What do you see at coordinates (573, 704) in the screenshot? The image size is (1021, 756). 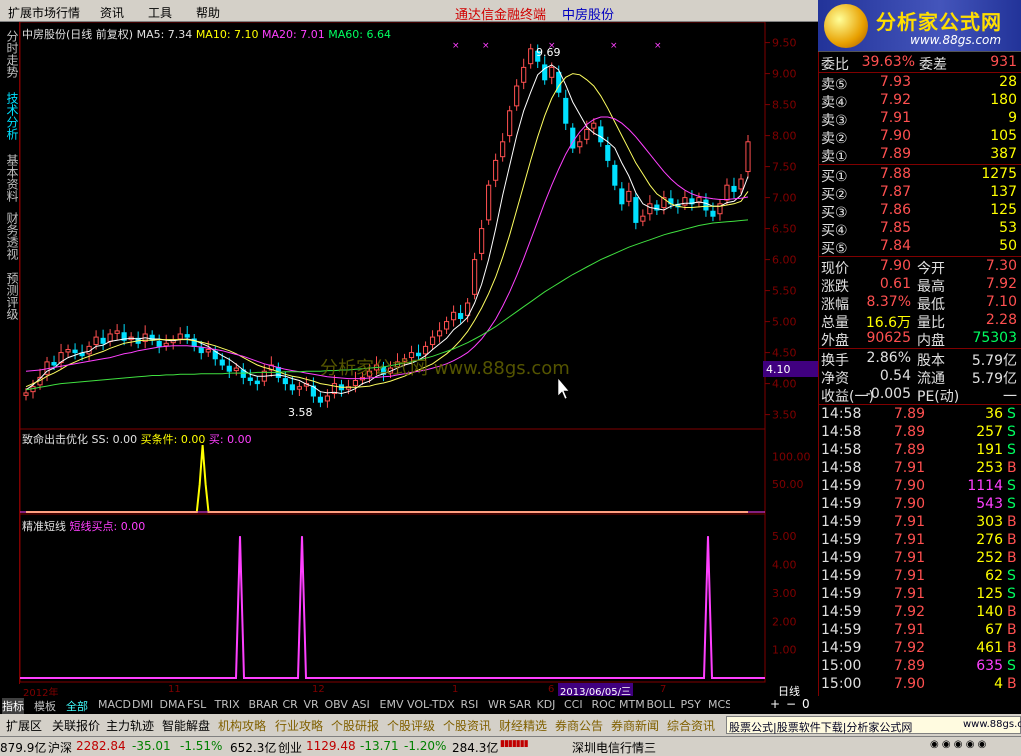 I see `indicator-tab: CCI` at bounding box center [573, 704].